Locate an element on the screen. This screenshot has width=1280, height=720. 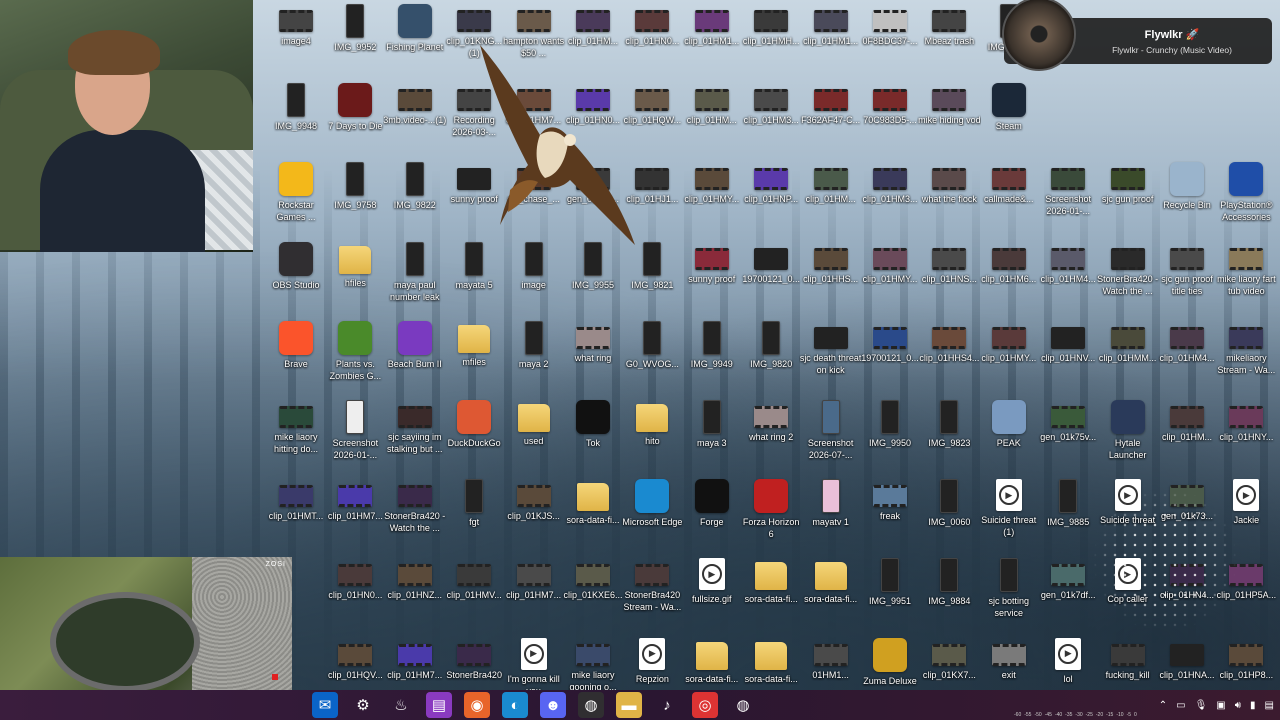
display-icon: ▣ is located at coordinates (1220, 705).